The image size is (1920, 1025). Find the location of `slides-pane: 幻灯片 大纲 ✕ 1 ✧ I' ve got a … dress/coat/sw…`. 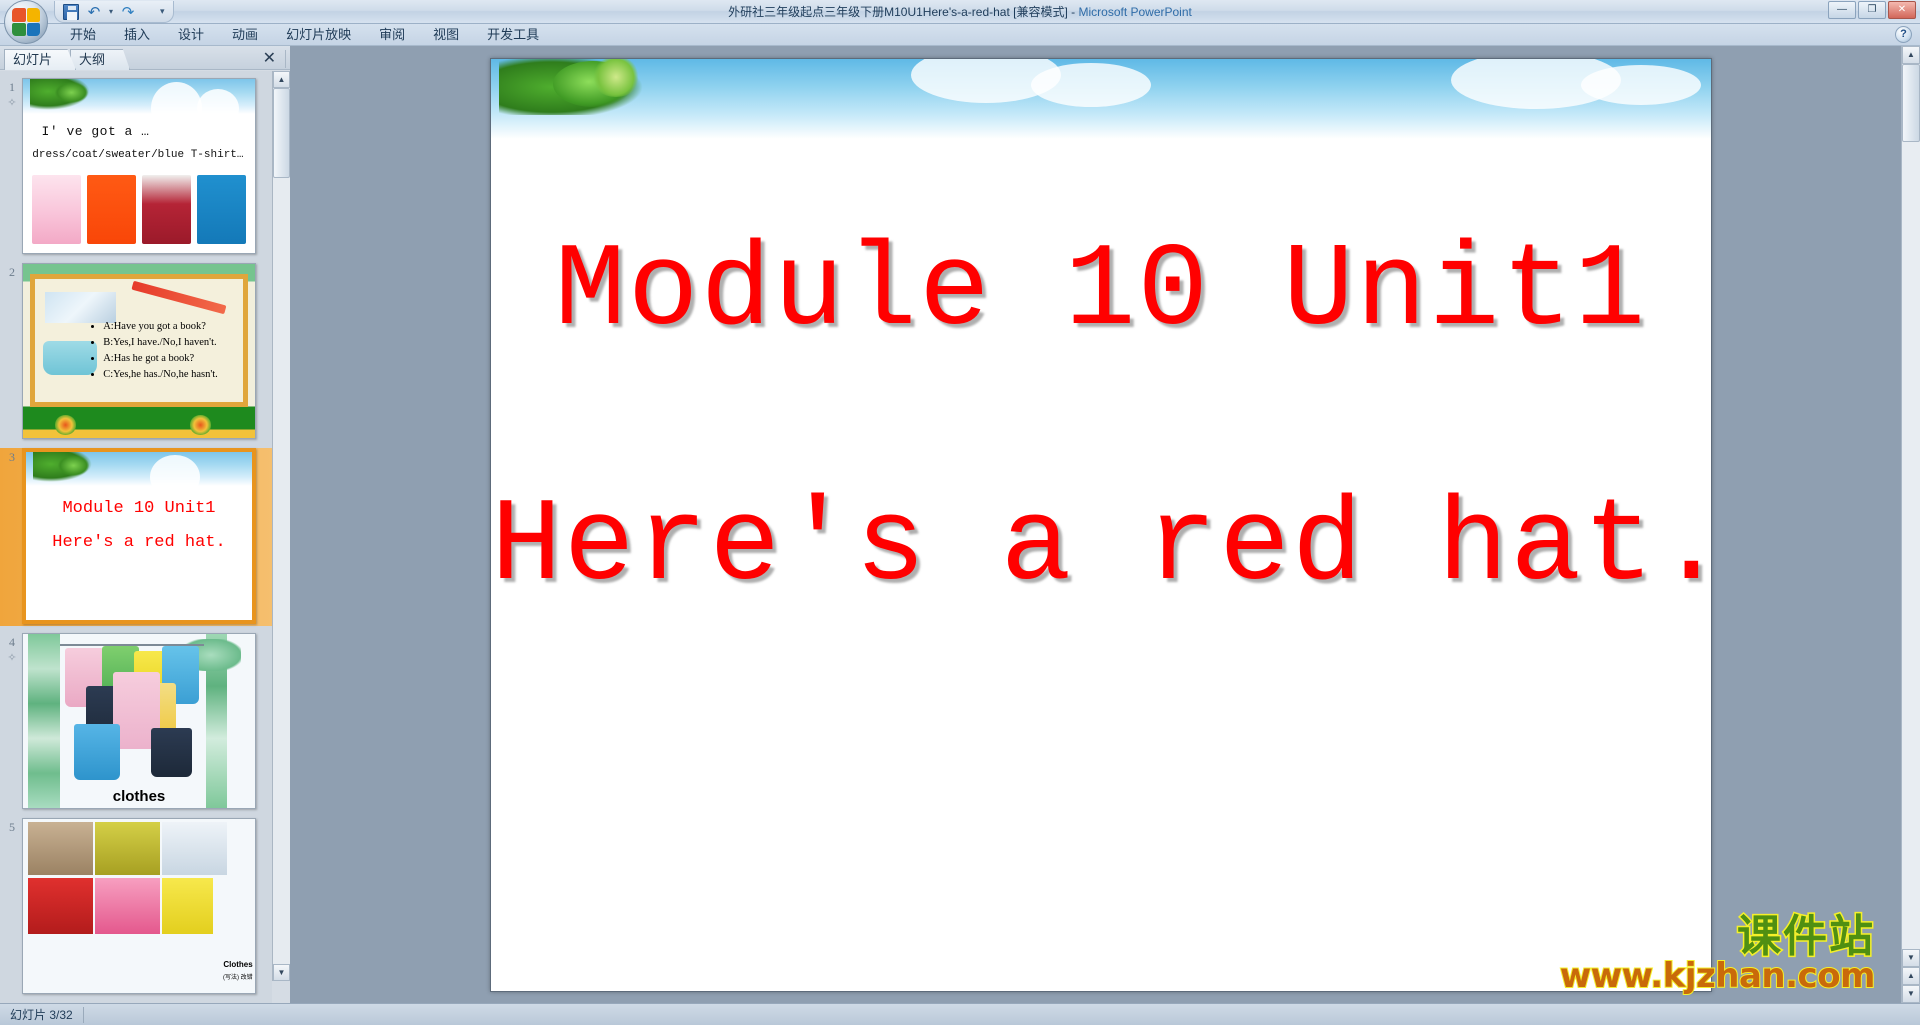

slides-pane: 幻灯片 大纲 ✕ 1 ✧ I' ve got a … dress/coat/sw… is located at coordinates (145, 524).